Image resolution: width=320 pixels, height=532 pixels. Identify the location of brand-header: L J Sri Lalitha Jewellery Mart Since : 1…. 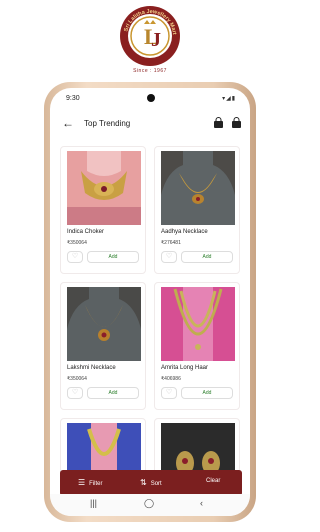
(150, 42).